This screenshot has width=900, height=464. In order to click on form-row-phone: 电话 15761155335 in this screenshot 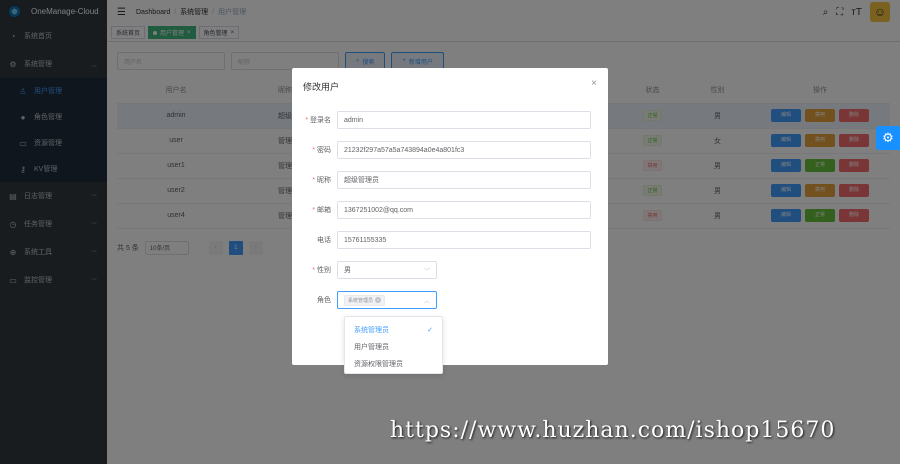, I will do `click(441, 240)`.